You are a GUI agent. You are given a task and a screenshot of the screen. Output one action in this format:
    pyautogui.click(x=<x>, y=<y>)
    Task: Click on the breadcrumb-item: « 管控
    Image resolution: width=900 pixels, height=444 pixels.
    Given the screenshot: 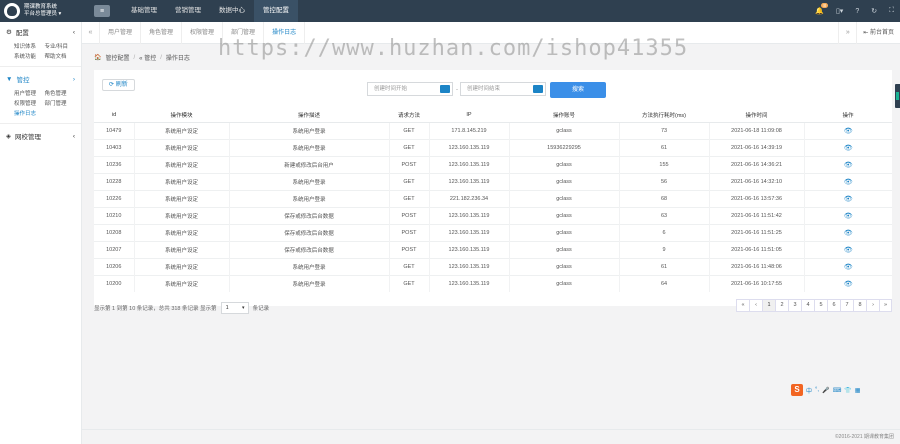 What is the action you would take?
    pyautogui.click(x=147, y=57)
    